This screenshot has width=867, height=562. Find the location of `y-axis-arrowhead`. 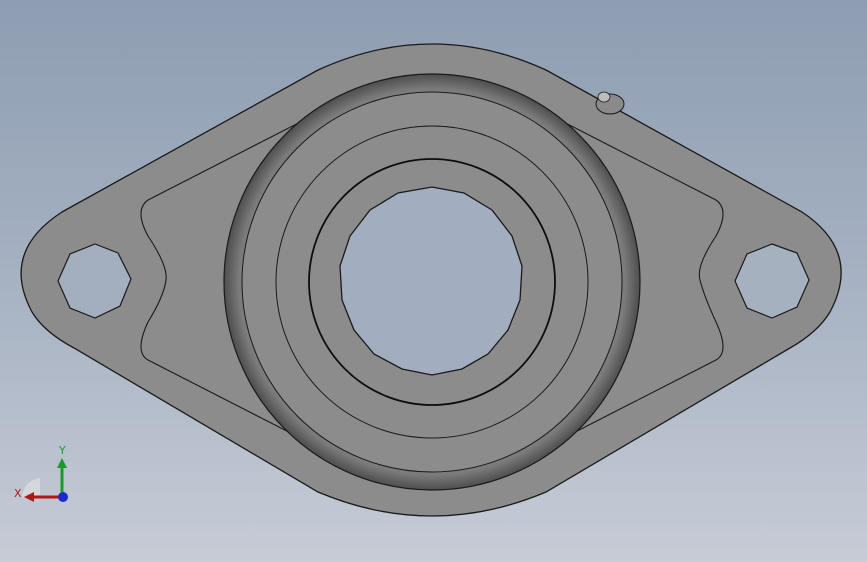

y-axis-arrowhead is located at coordinates (62, 463).